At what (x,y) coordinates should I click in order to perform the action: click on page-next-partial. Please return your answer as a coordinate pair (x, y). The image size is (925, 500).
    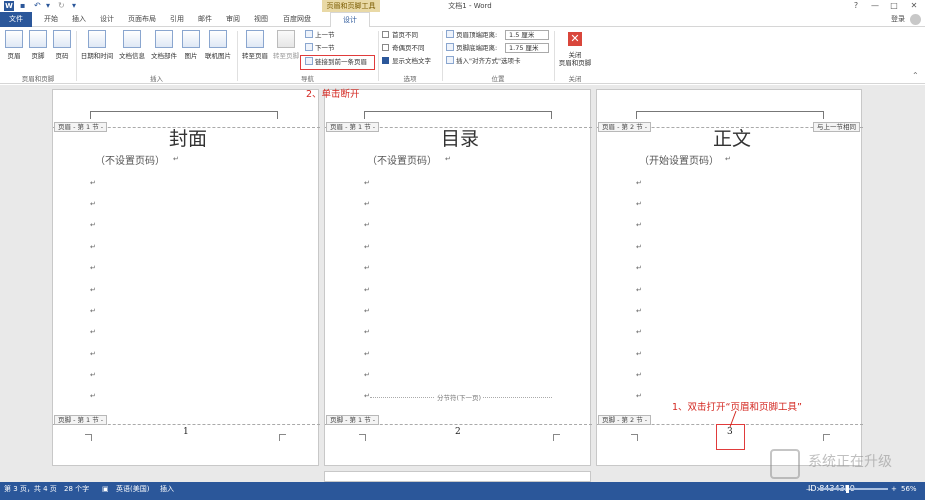
    Looking at the image, I should click on (457, 476).